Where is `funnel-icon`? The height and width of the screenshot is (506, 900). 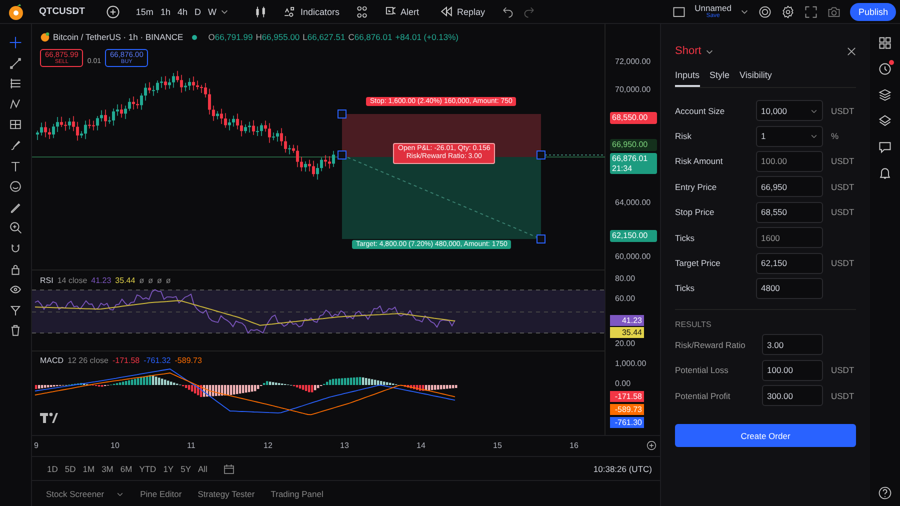
funnel-icon is located at coordinates (15, 310).